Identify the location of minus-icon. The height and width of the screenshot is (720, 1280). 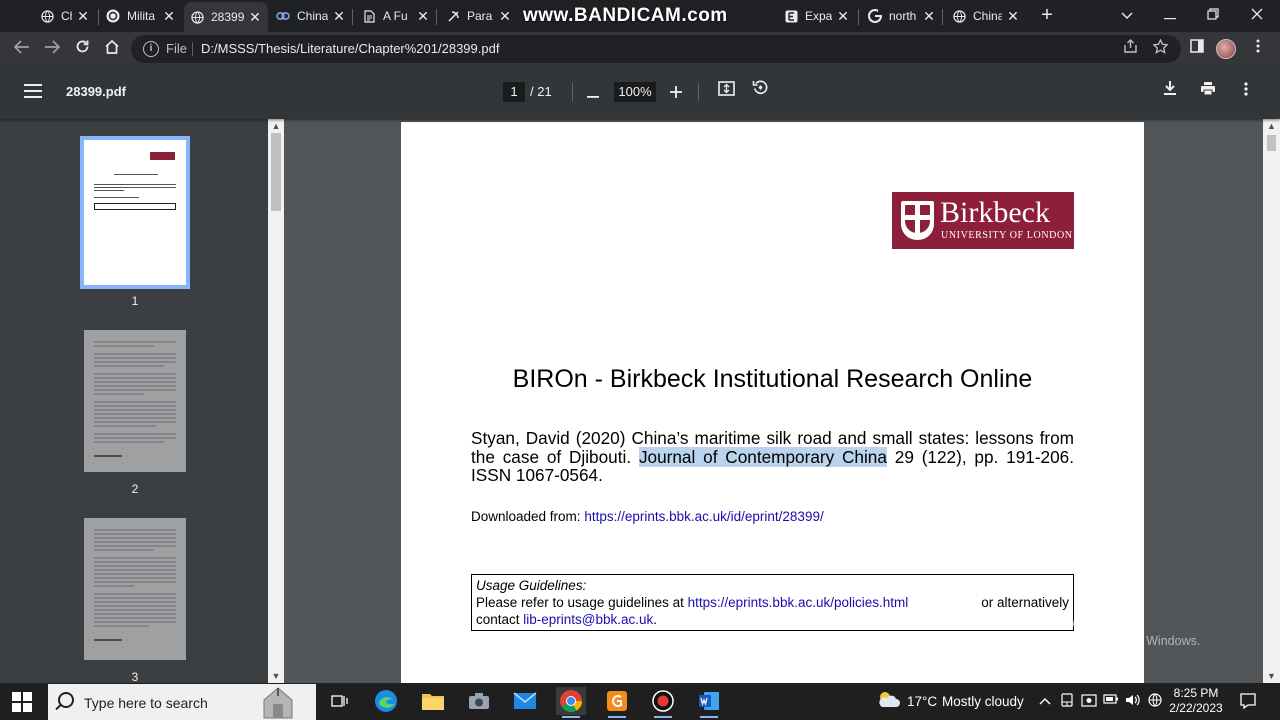
(593, 97).